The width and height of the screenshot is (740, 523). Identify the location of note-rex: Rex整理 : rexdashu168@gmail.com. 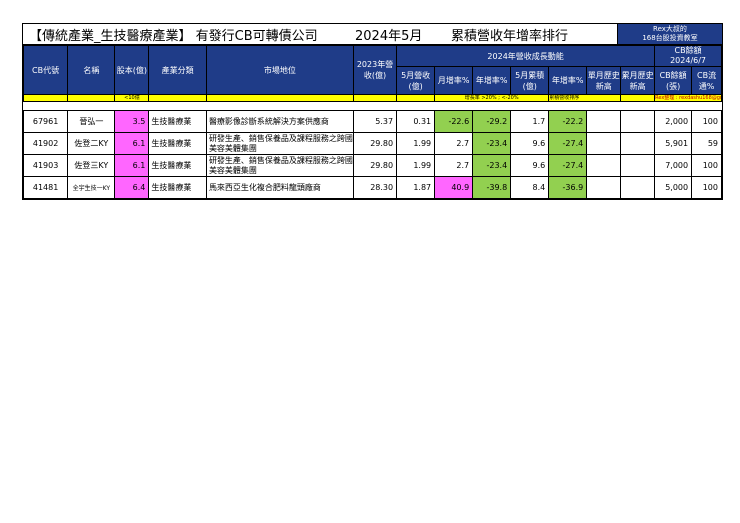
(688, 98).